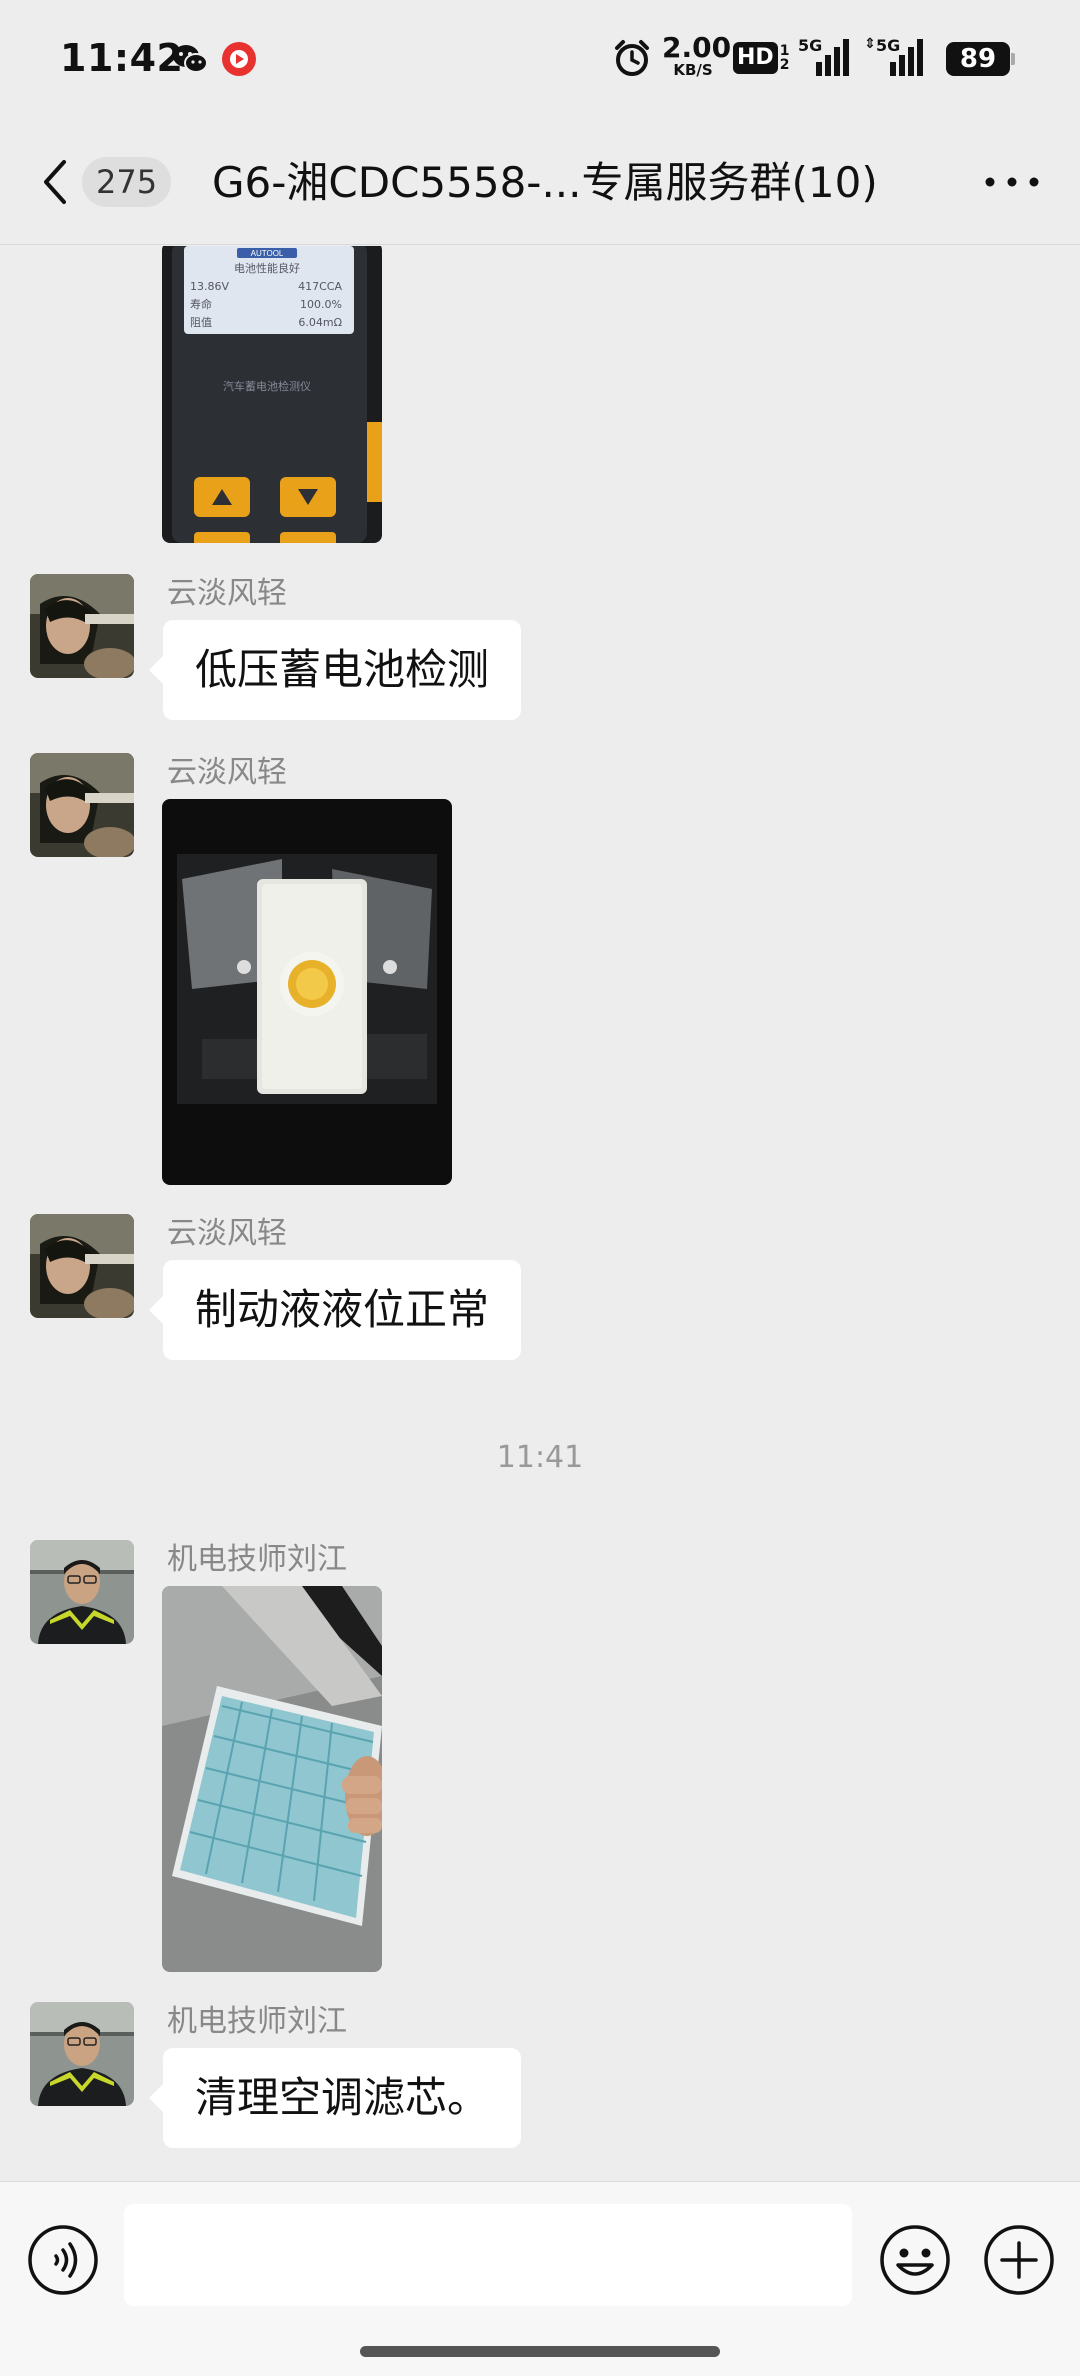 Image resolution: width=1080 pixels, height=2376 pixels. Describe the element at coordinates (267, 386) in the screenshot. I see `svg-text: 汽车蓄电池检测仪` at that location.